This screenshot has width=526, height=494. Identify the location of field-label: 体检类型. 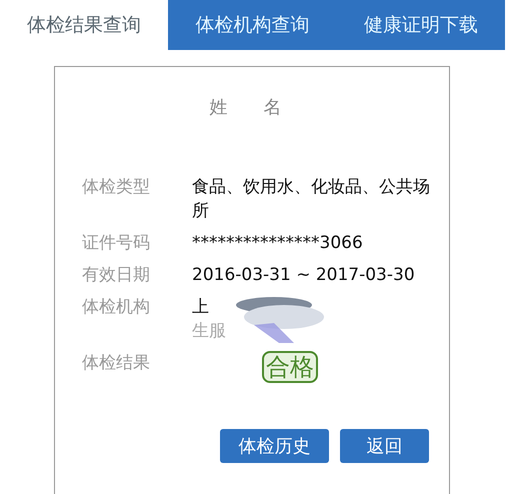
(116, 187).